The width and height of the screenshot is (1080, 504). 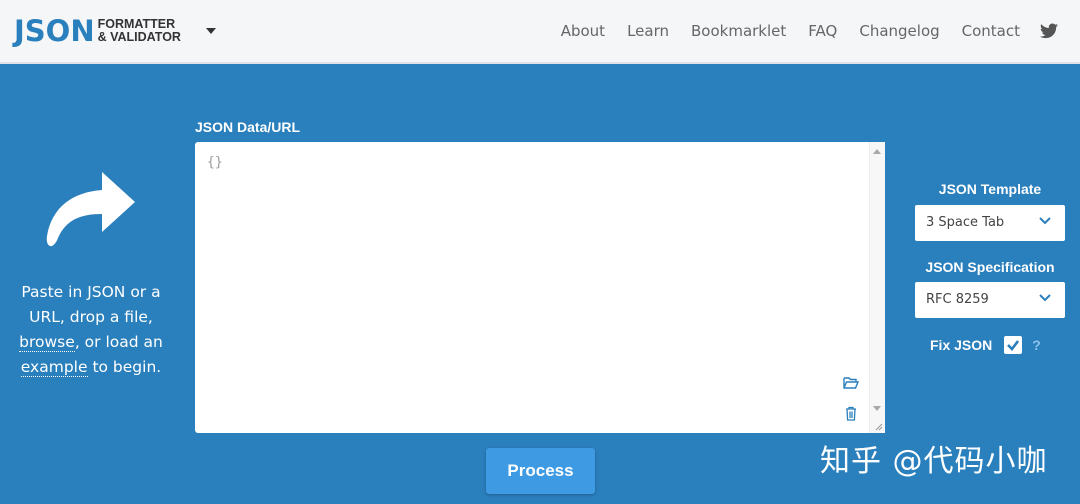 What do you see at coordinates (91, 209) in the screenshot?
I see `share-arrow-icon` at bounding box center [91, 209].